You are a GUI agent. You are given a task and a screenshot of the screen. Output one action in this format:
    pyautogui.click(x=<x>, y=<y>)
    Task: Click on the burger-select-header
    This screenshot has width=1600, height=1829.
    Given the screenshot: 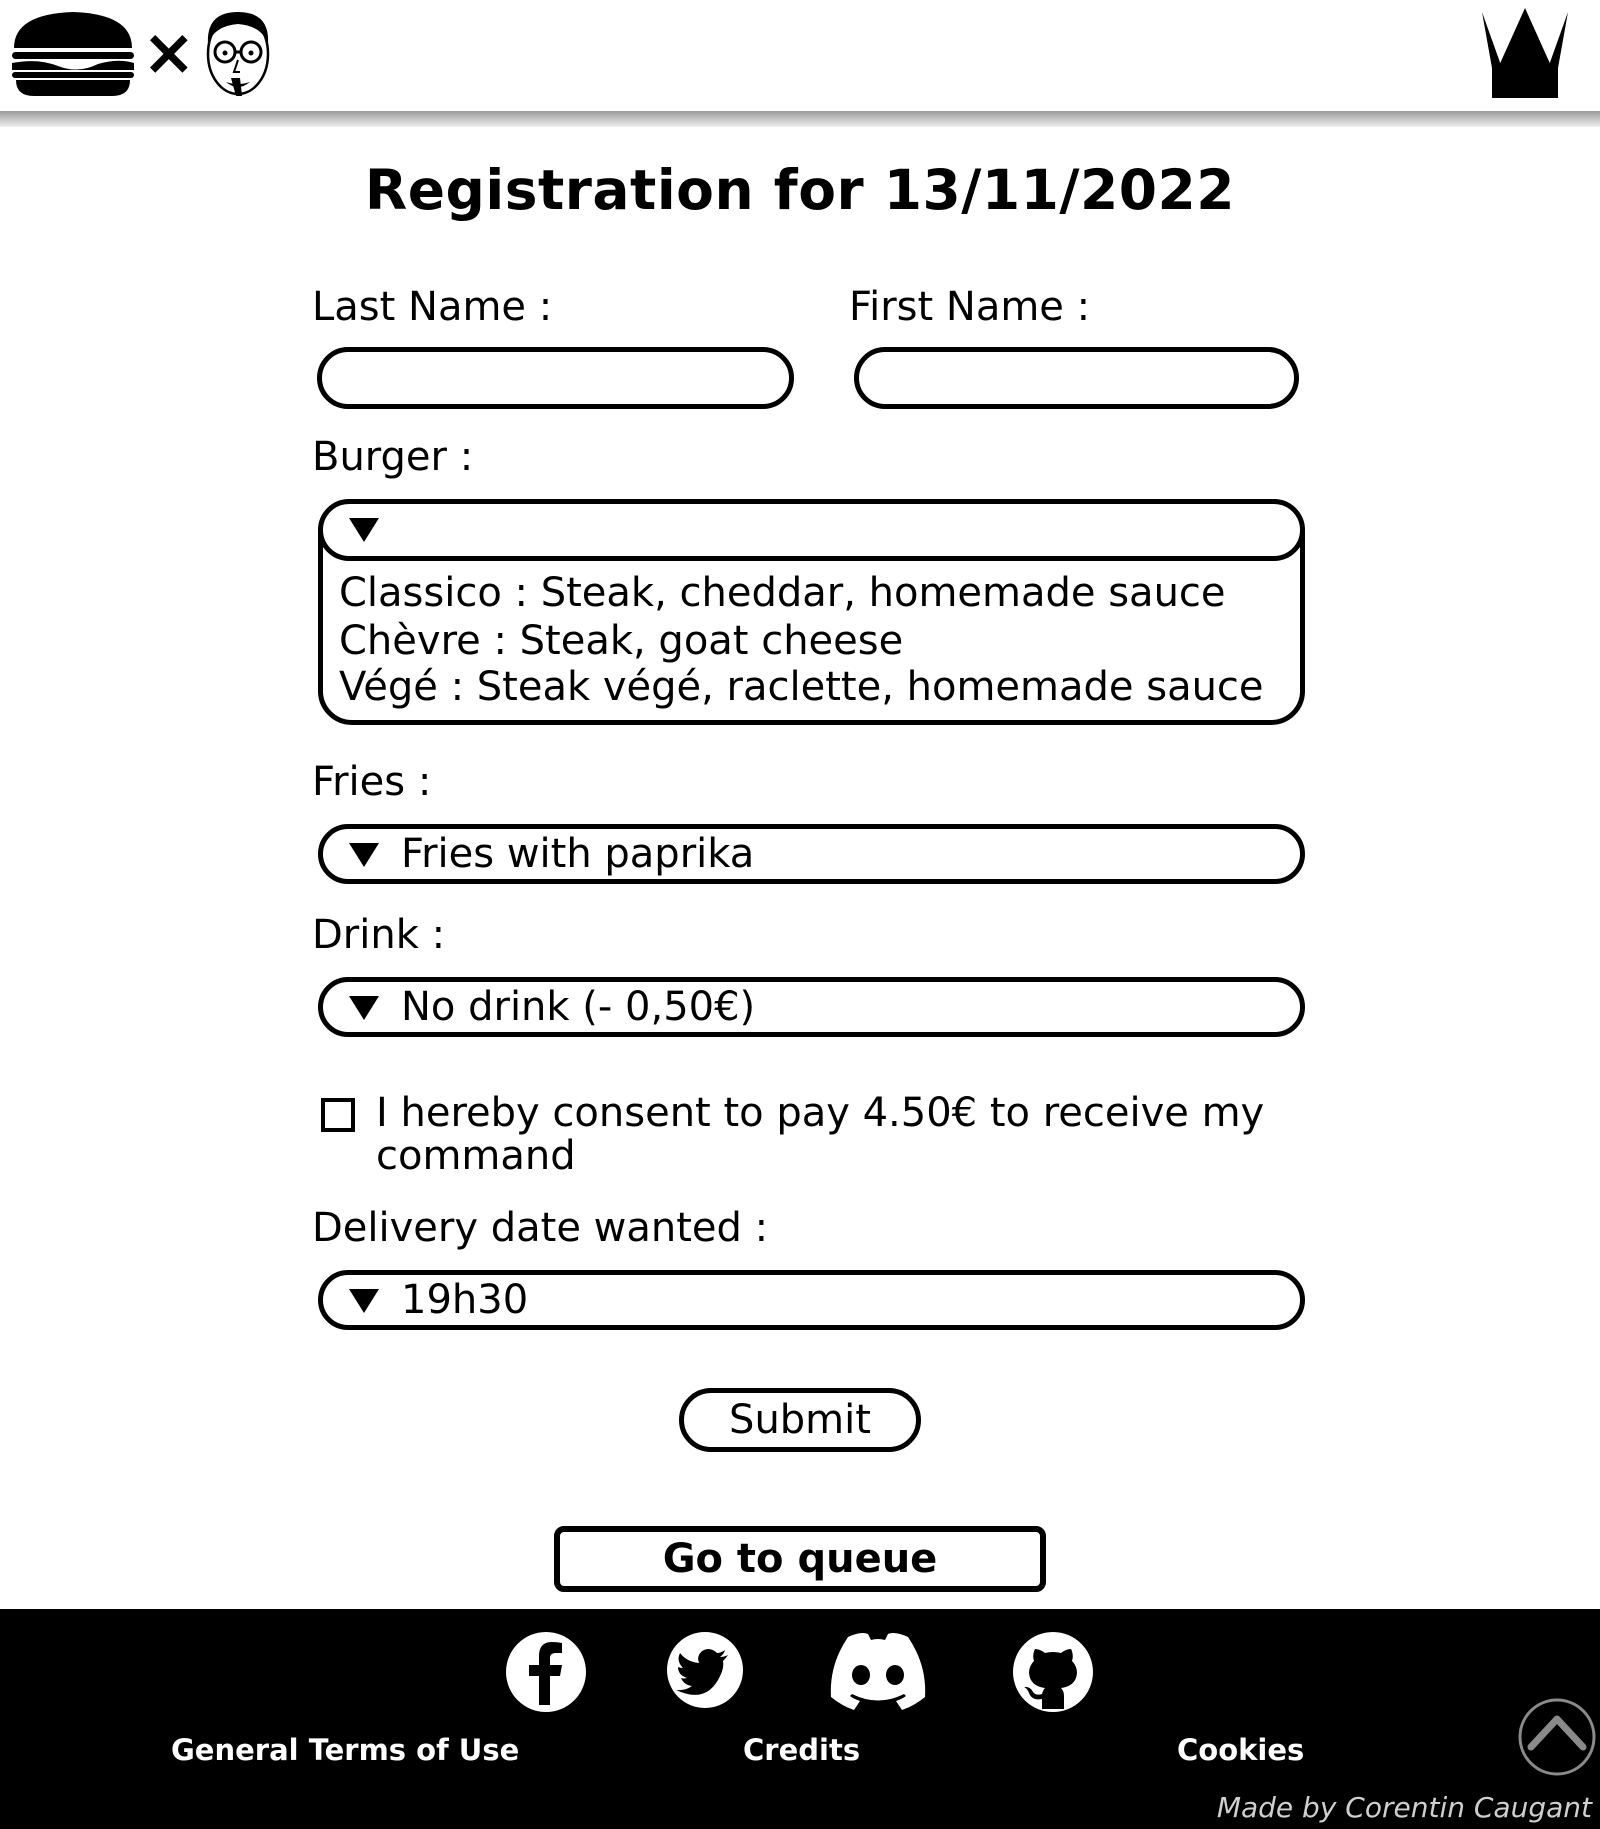 What is the action you would take?
    pyautogui.click(x=811, y=530)
    